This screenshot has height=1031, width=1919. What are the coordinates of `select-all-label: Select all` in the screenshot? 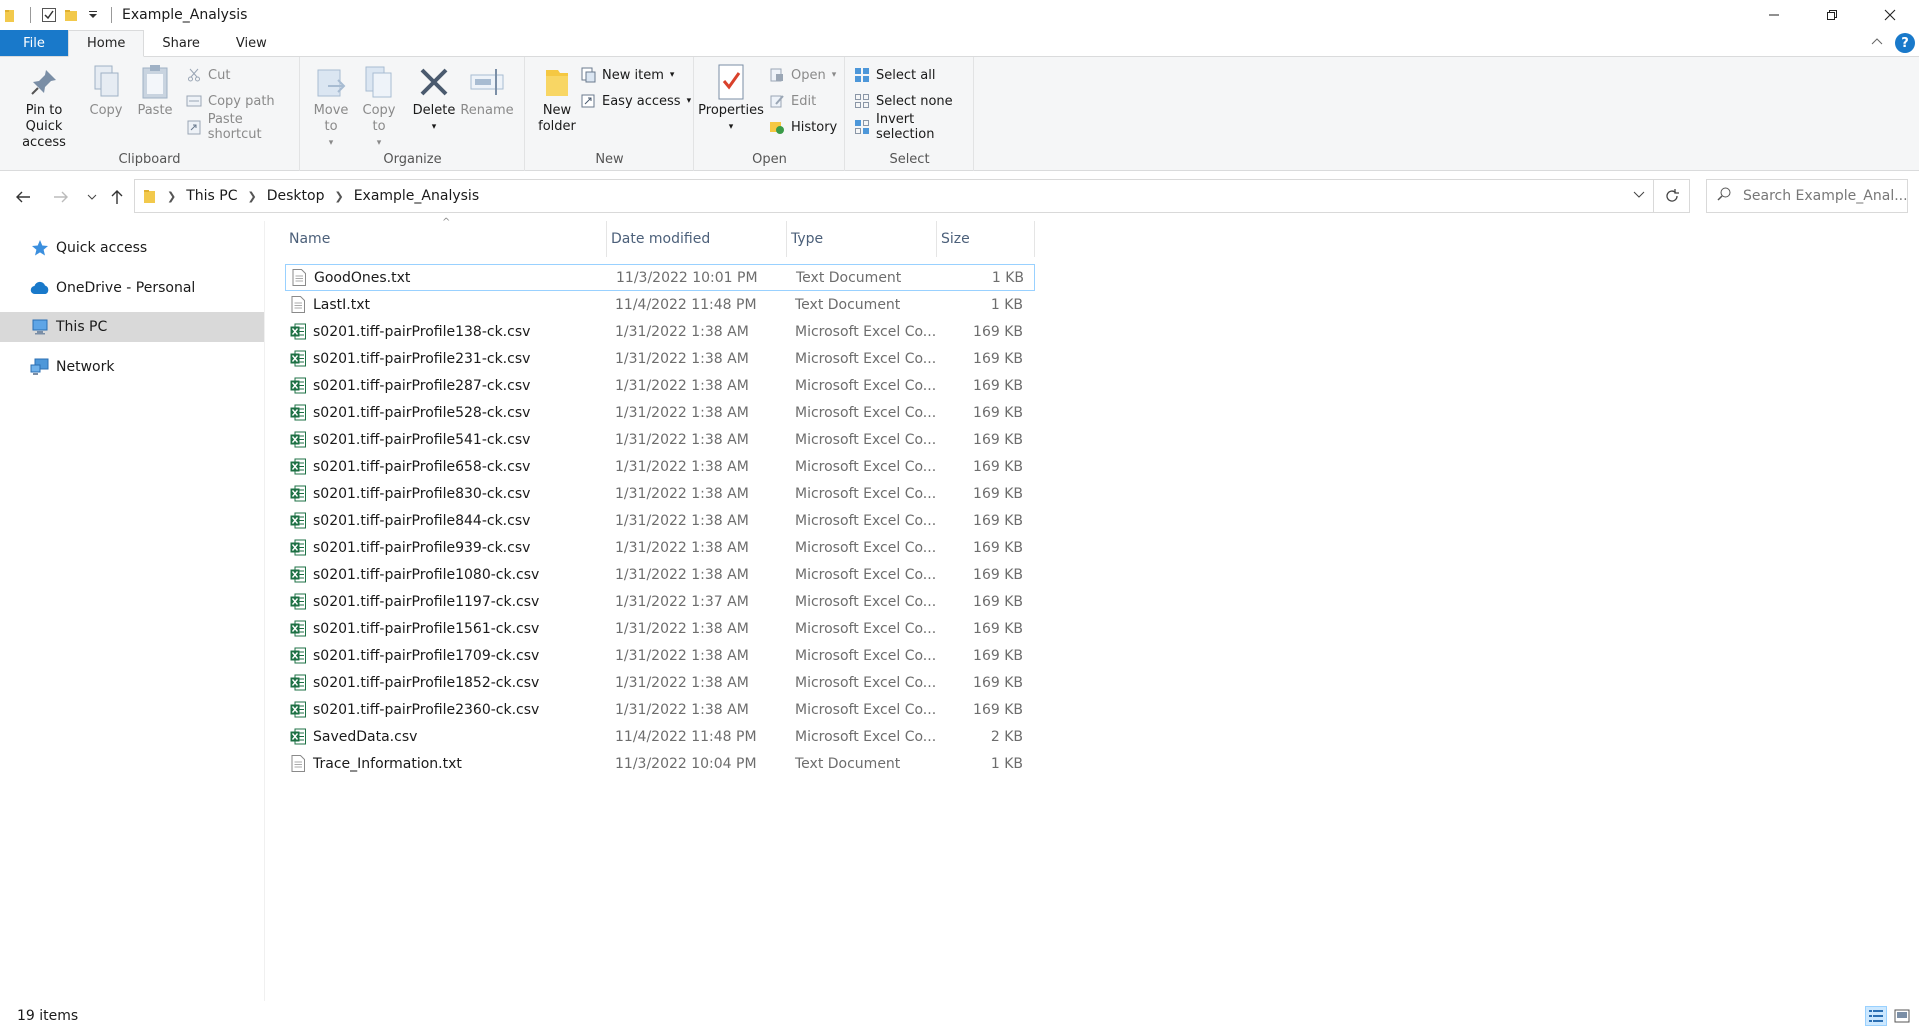 It's located at (906, 75).